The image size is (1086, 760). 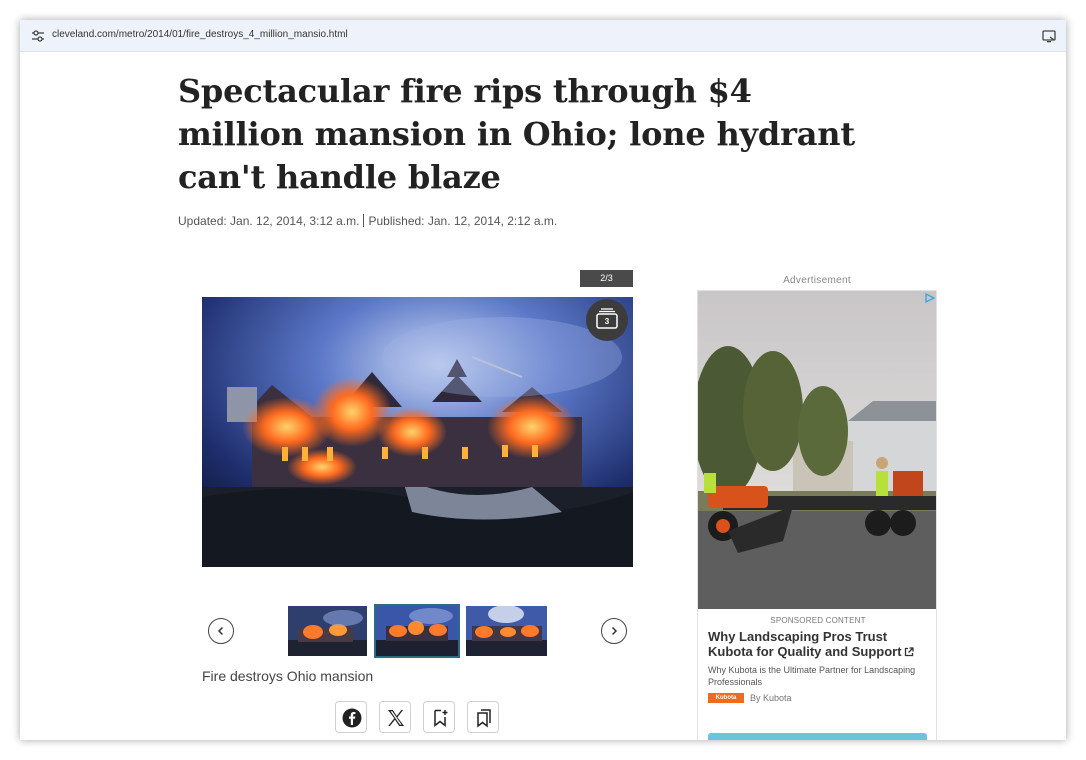 I want to click on photo-caption: Fire destroys Ohio mansion, so click(x=288, y=676).